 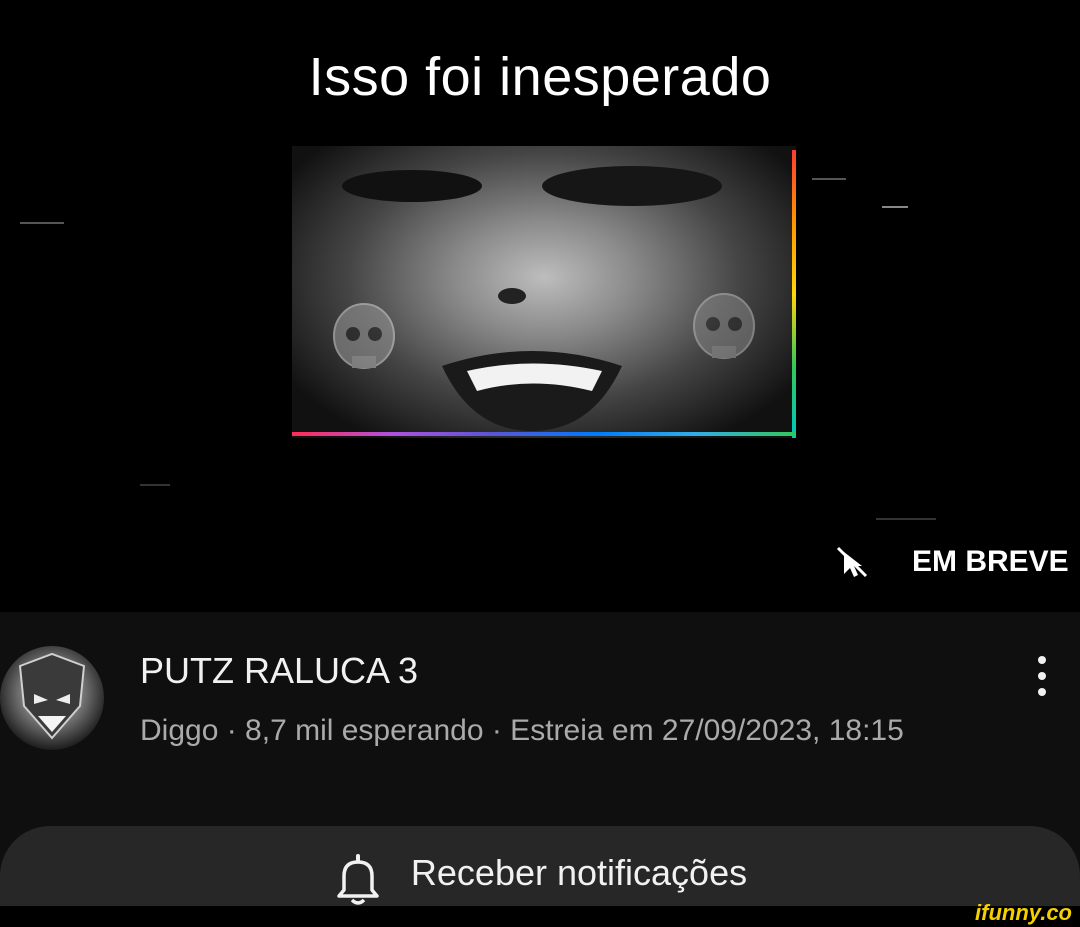 I want to click on thumbnail-caption: Isso foi inesperado, so click(x=540, y=77).